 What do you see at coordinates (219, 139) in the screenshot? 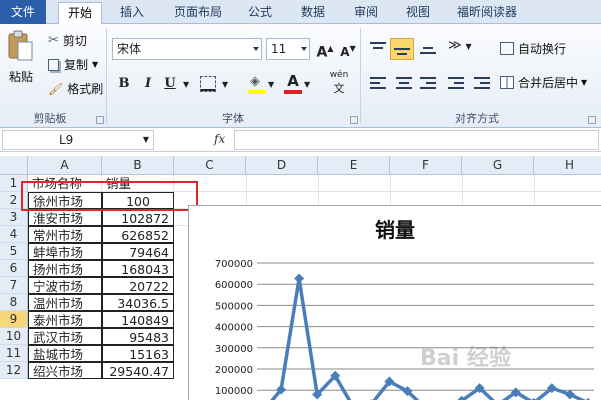
I see `function-icon: fx` at bounding box center [219, 139].